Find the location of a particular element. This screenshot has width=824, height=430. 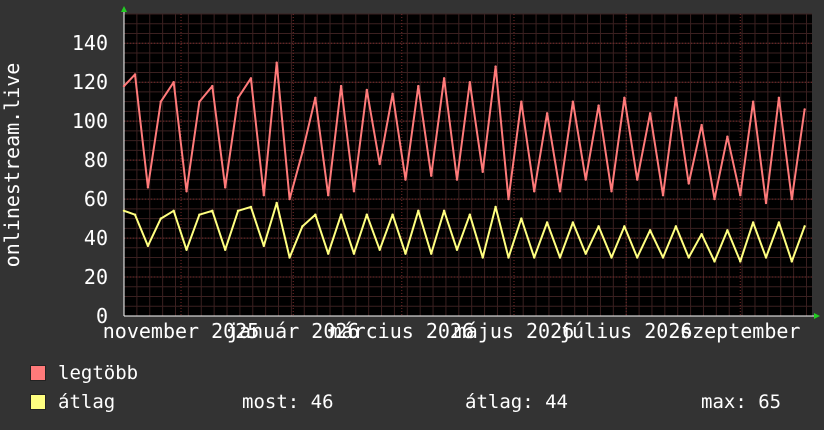

stat-max-value: 65 is located at coordinates (770, 402).